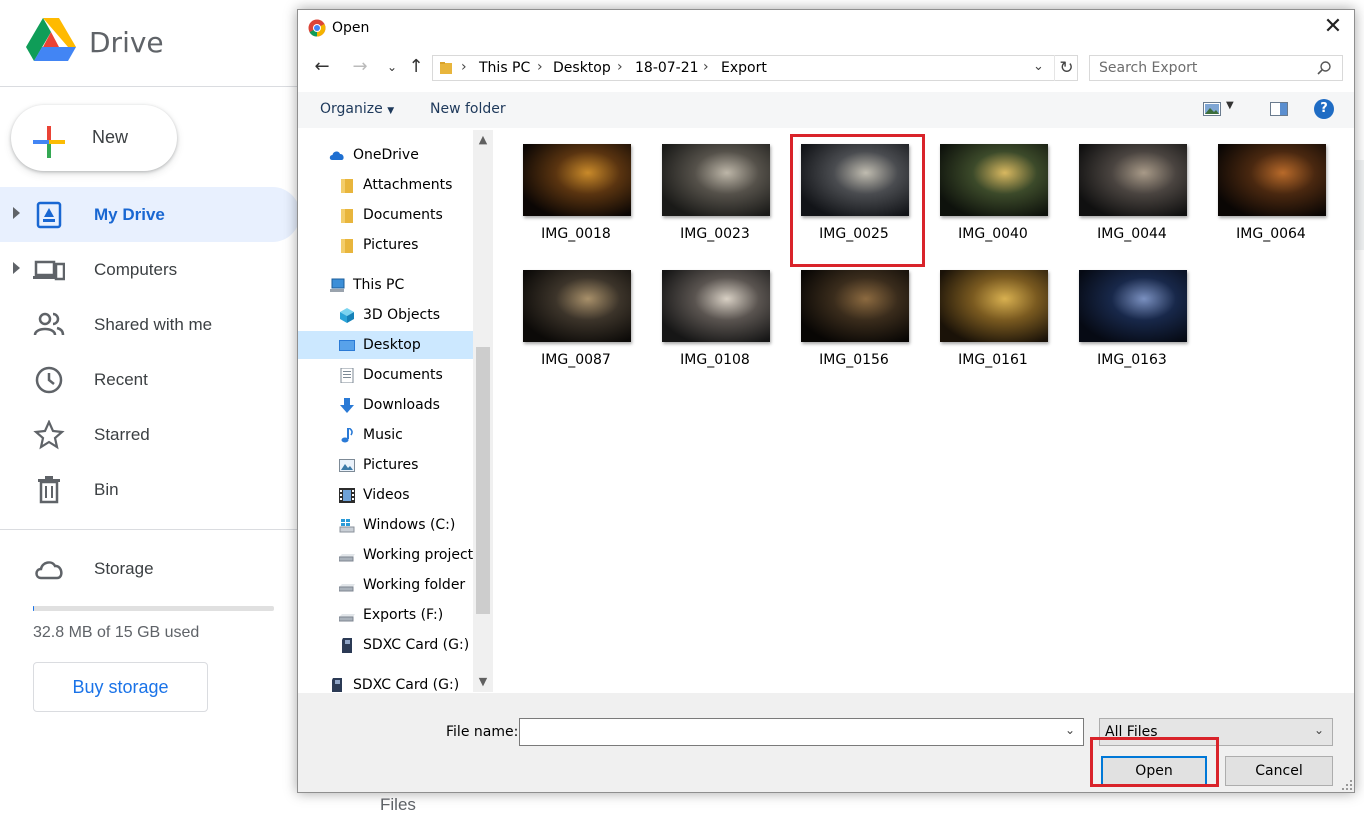  What do you see at coordinates (1333, 28) in the screenshot?
I see `close-button: ✕` at bounding box center [1333, 28].